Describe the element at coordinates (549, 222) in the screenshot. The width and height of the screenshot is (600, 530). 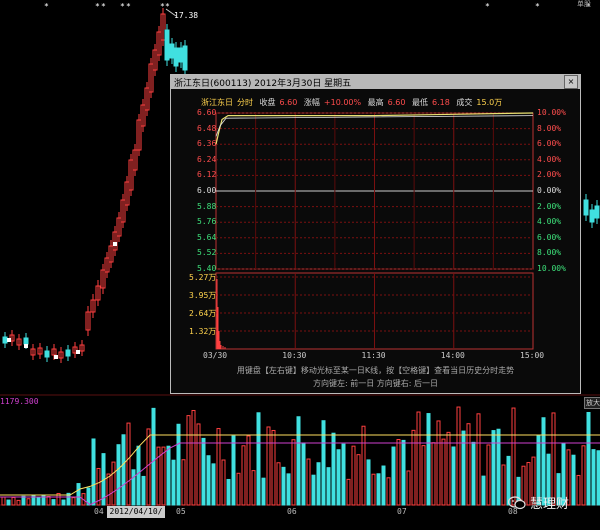
I see `percent-tick-label: 4.00%` at that location.